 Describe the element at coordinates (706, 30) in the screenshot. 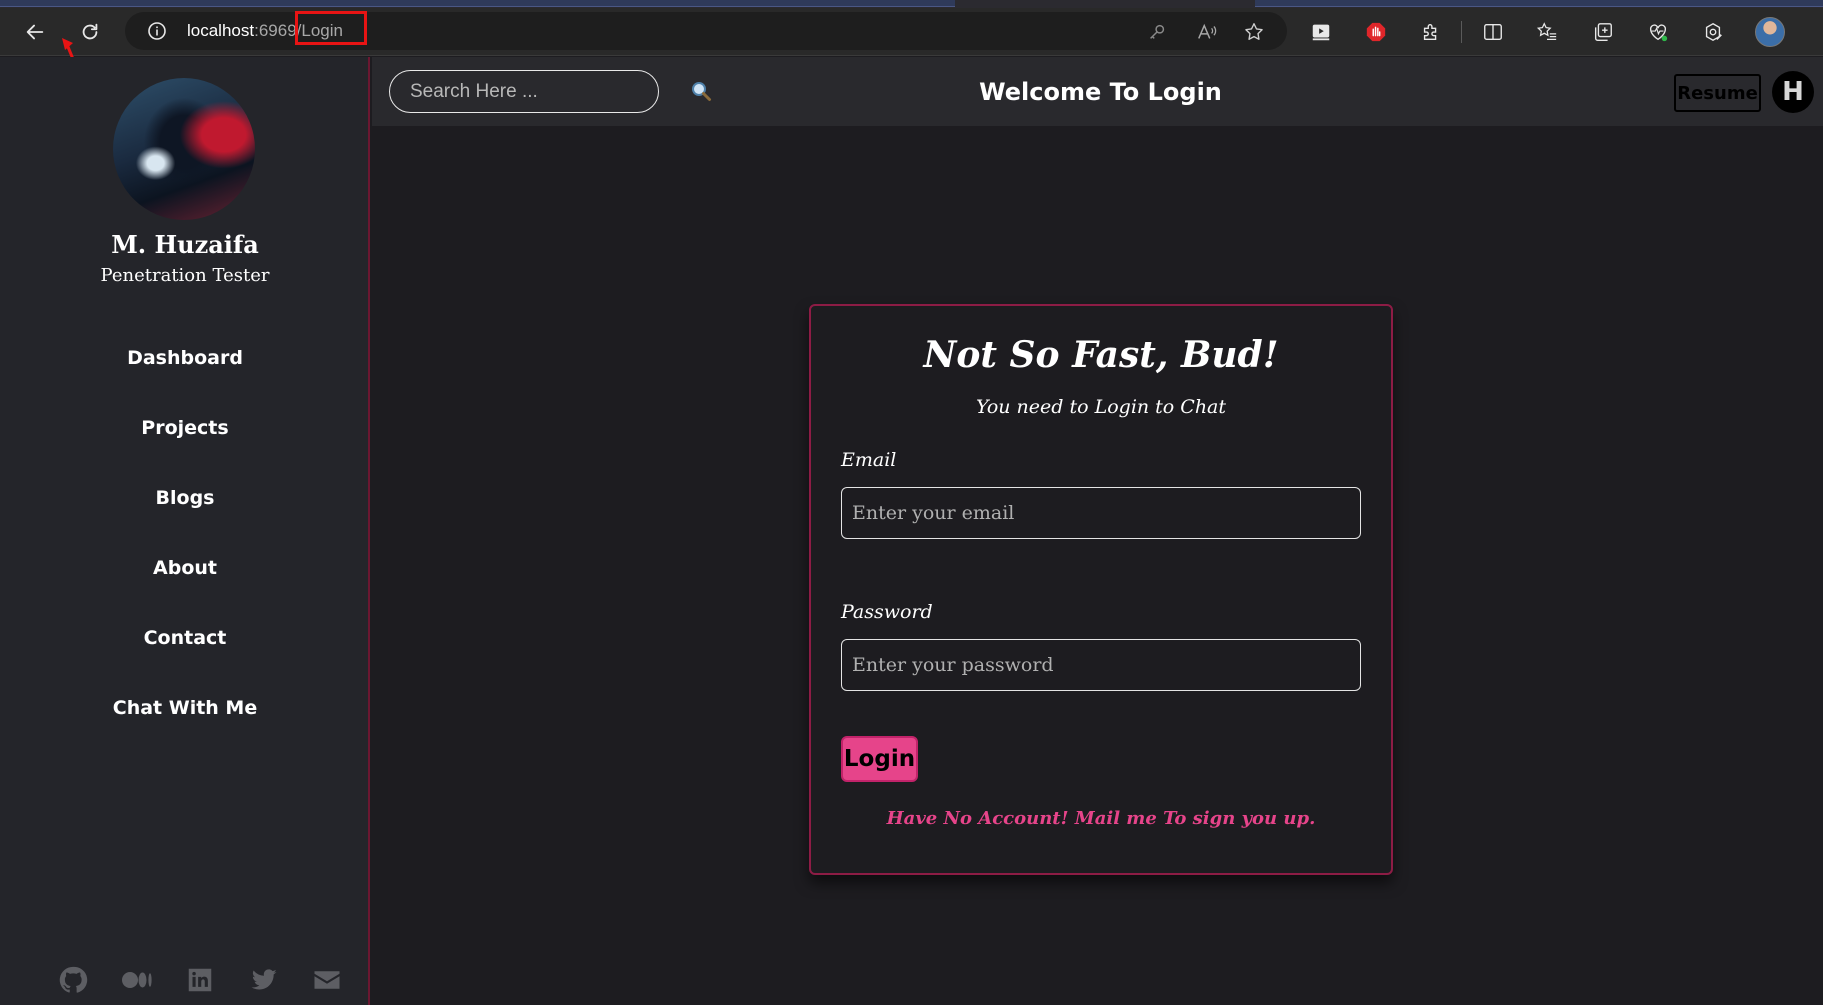

I see `address-bar: localhost:6969/Login` at that location.